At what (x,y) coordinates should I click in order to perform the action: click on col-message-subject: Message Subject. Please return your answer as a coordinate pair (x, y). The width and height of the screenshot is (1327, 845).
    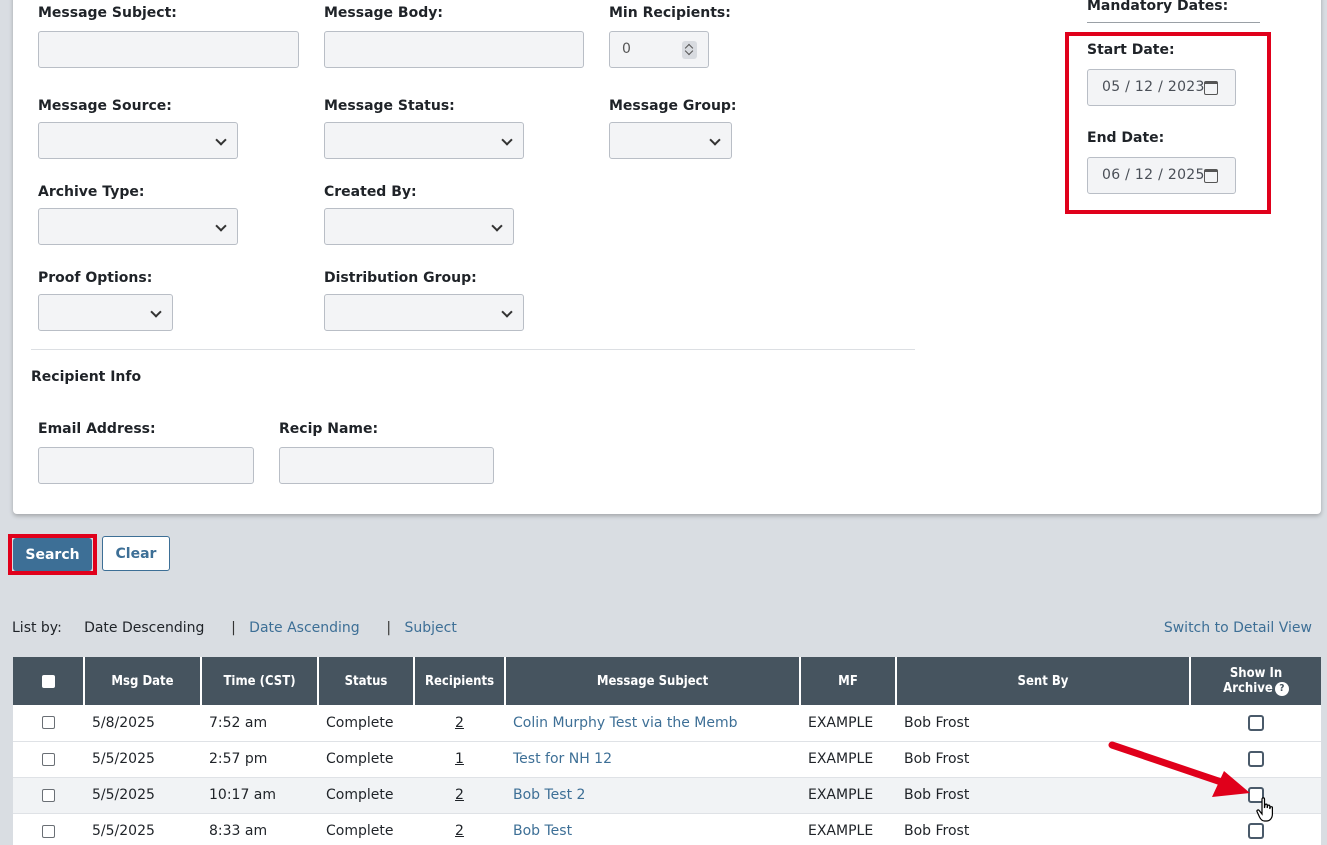
    Looking at the image, I should click on (653, 681).